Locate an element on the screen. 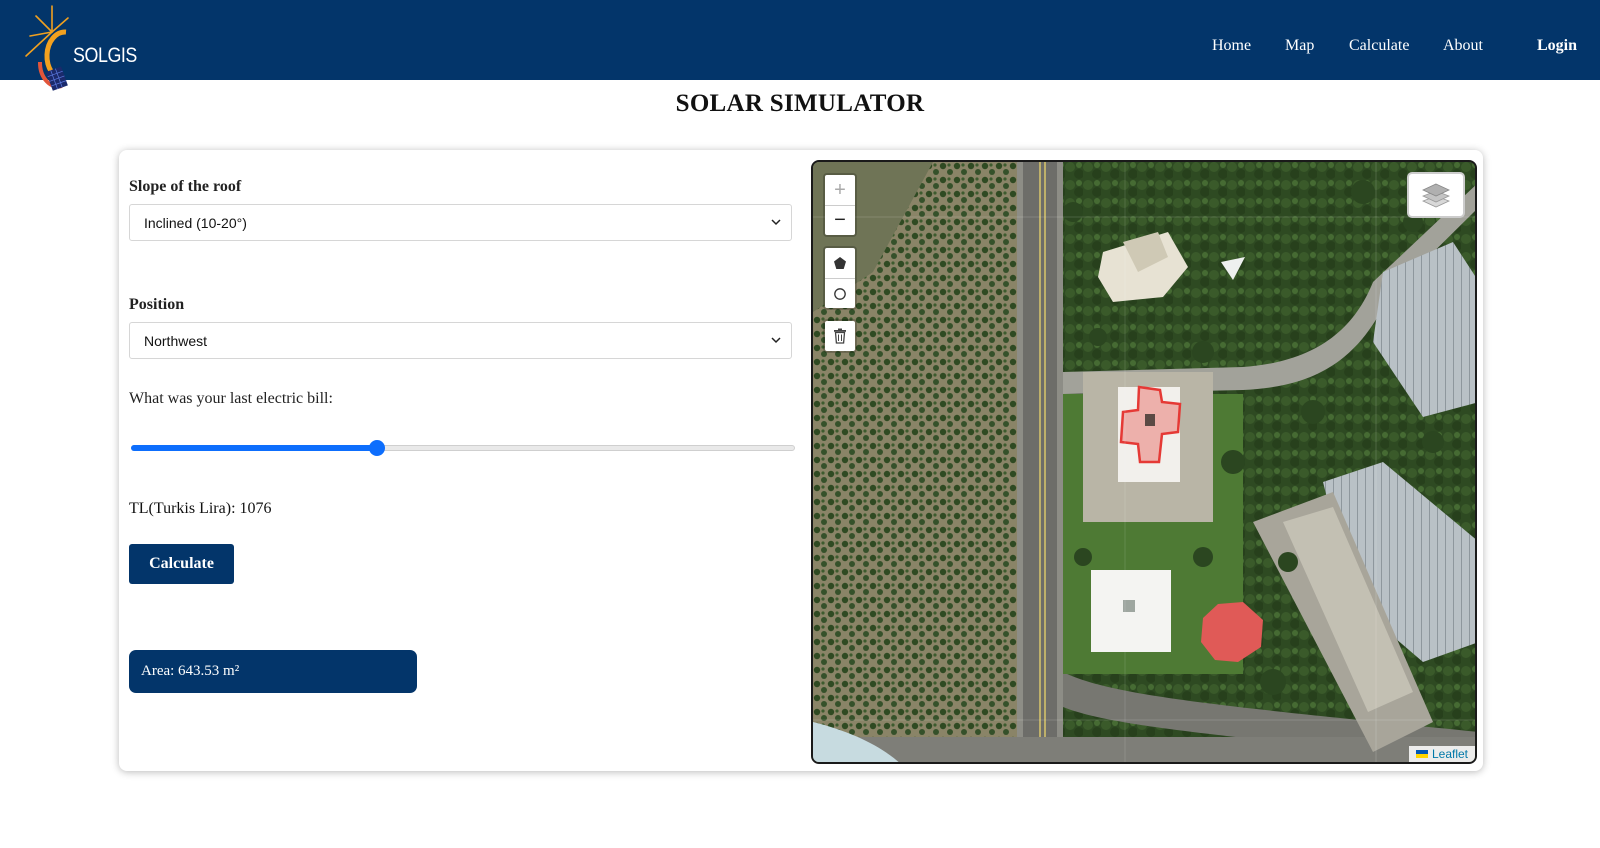 The image size is (1600, 848). draw-circle-button is located at coordinates (840, 293).